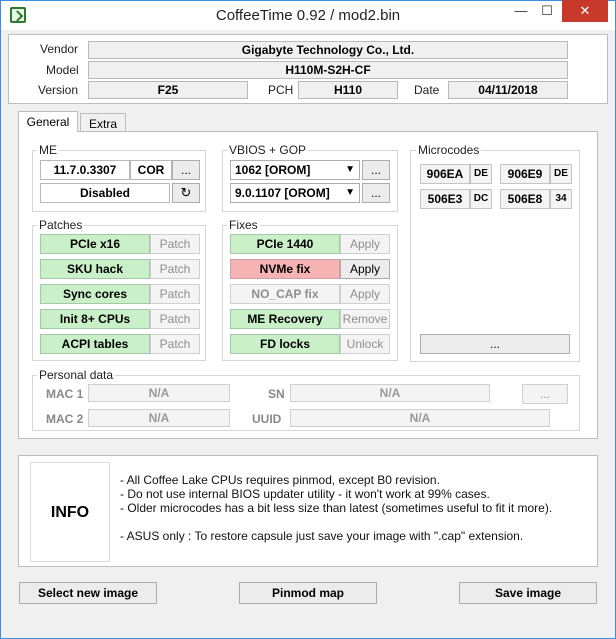  I want to click on vendor-label: Vendor, so click(59, 49).